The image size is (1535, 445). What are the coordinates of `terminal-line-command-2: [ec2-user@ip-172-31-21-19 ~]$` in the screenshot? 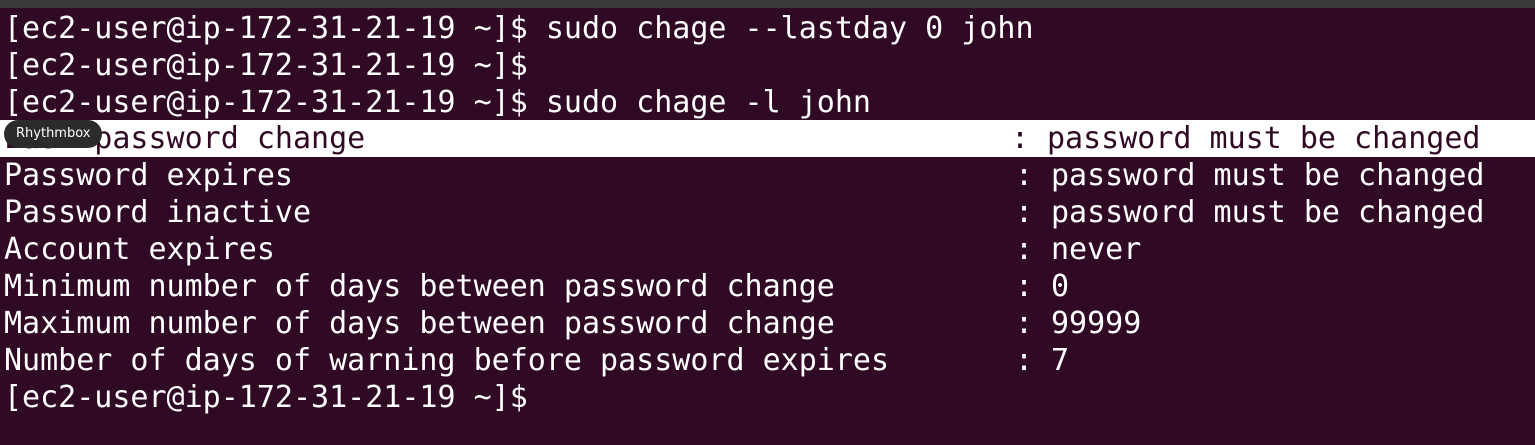 It's located at (266, 65).